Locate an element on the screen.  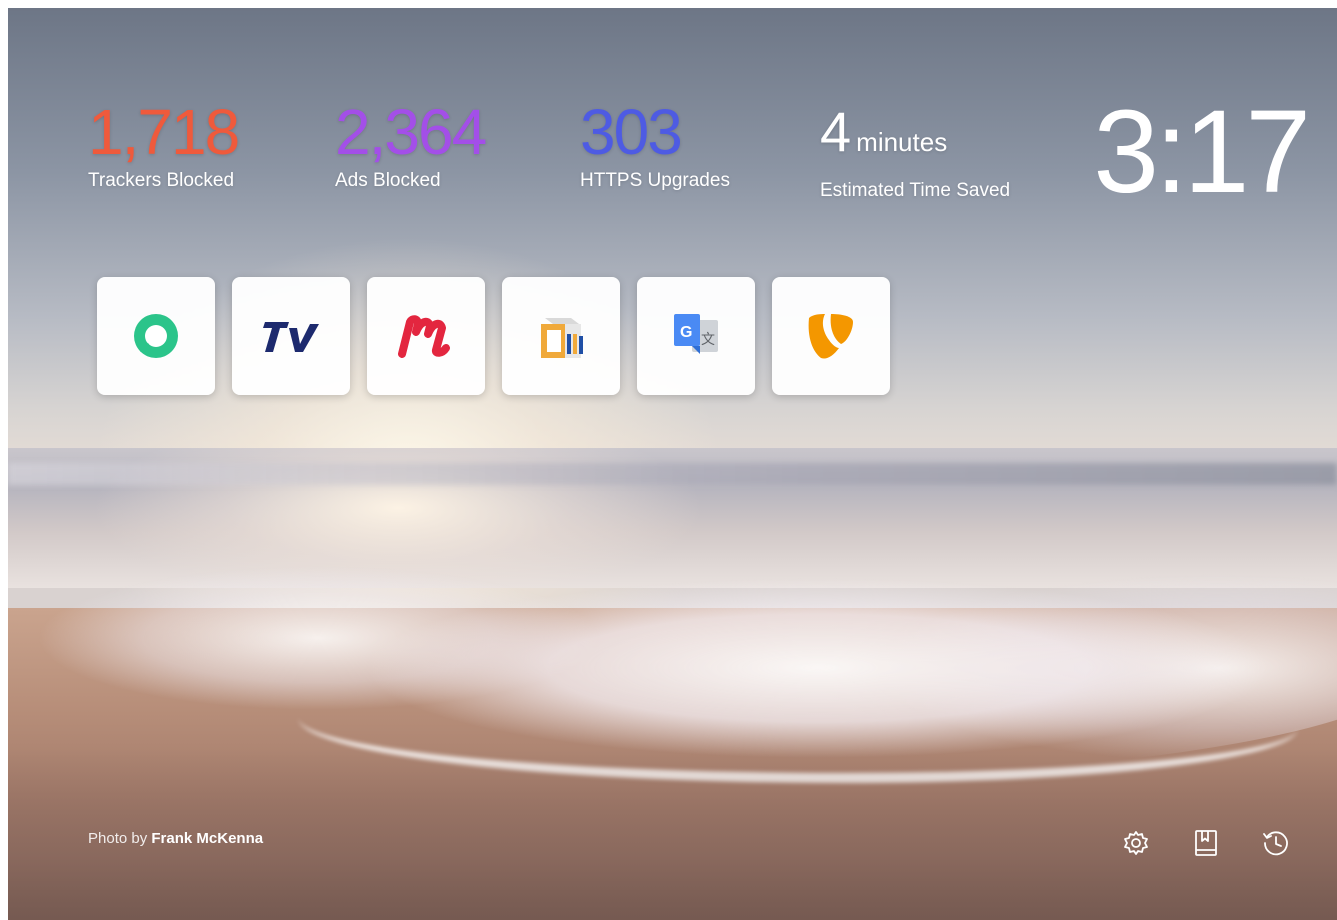
svg-text: G is located at coordinates (686, 332).